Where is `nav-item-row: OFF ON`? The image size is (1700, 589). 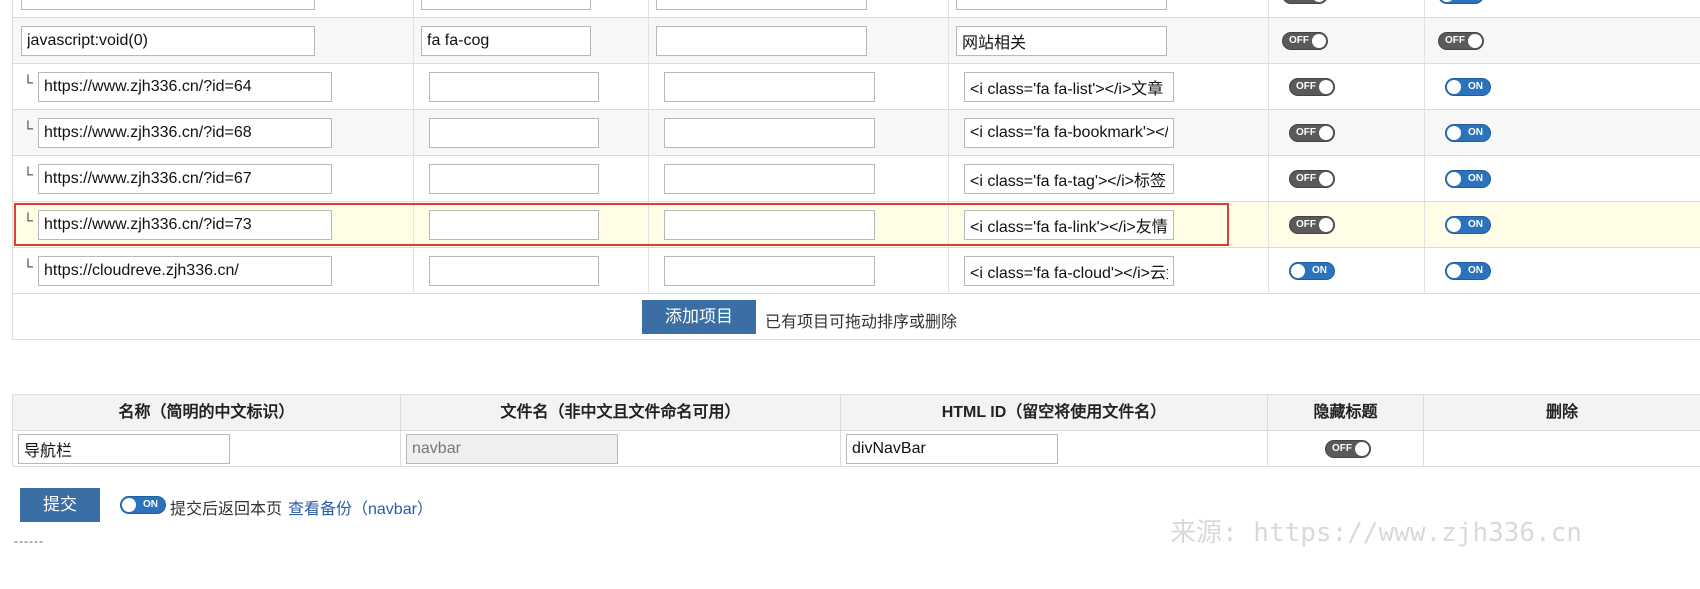
nav-item-row: OFF ON is located at coordinates (856, 9).